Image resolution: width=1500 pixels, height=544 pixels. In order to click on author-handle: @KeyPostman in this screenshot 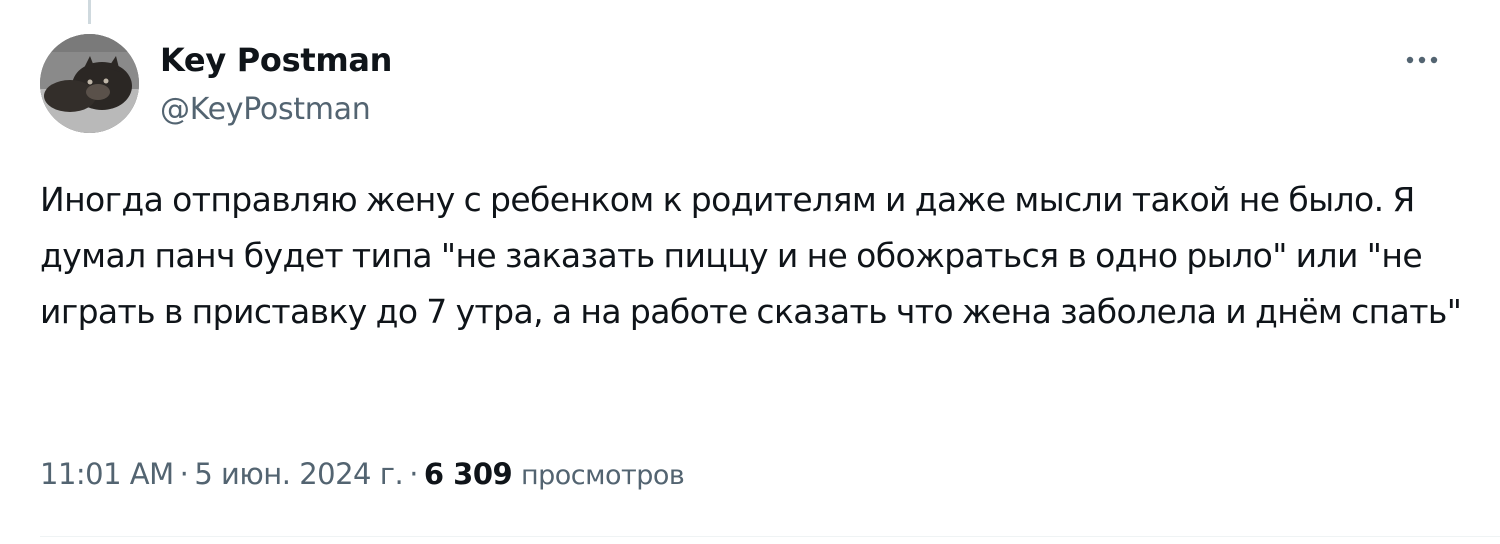, I will do `click(265, 110)`.